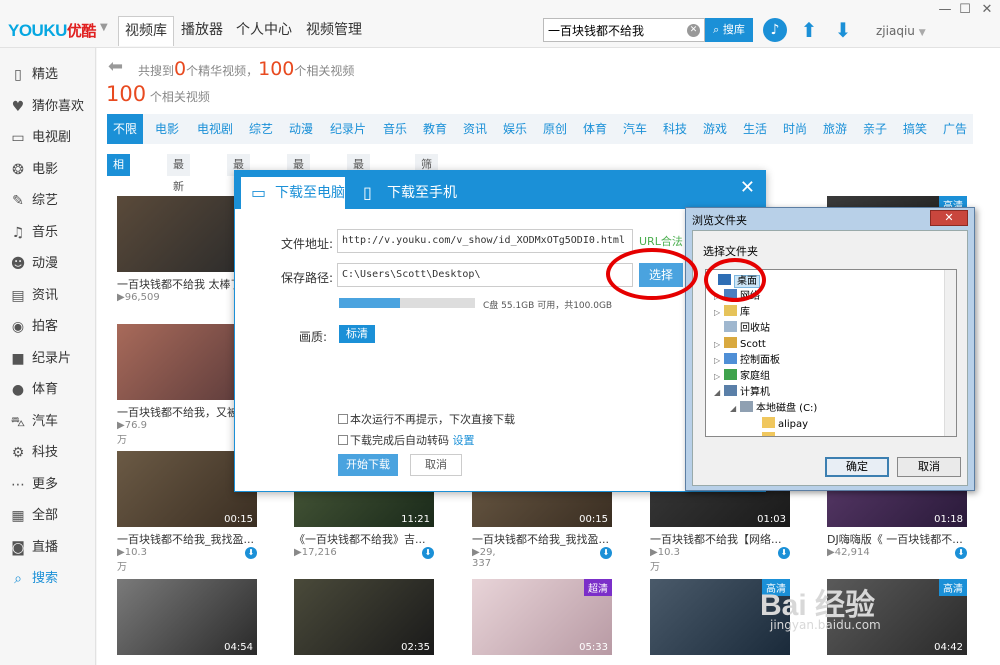 Image resolution: width=1000 pixels, height=665 pixels. Describe the element at coordinates (475, 129) in the screenshot. I see `category-item: 资讯` at that location.